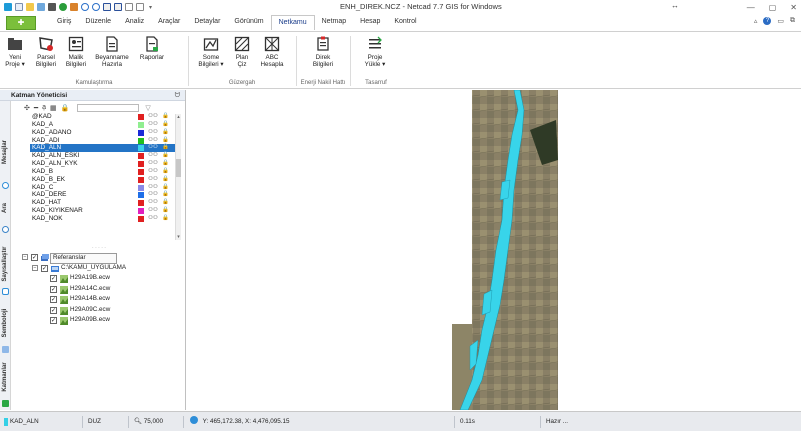 The height and width of the screenshot is (431, 801). Describe the element at coordinates (24, 422) in the screenshot. I see `status-layer: KAD_ALN` at that location.